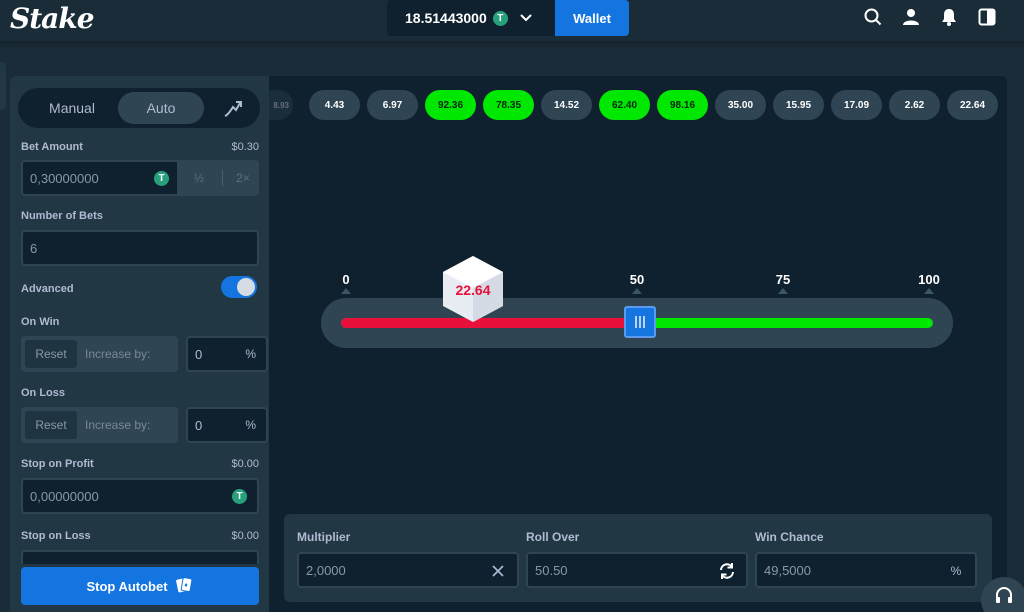 The width and height of the screenshot is (1024, 612). What do you see at coordinates (566, 105) in the screenshot?
I see `history-pill: 14.52` at bounding box center [566, 105].